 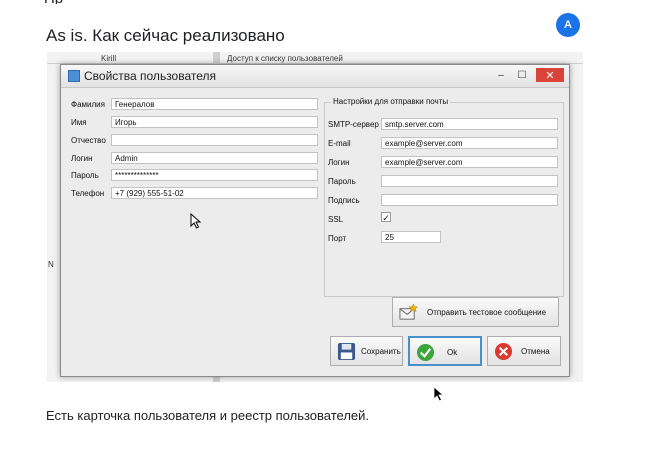 I want to click on mail-password-field, so click(x=469, y=181).